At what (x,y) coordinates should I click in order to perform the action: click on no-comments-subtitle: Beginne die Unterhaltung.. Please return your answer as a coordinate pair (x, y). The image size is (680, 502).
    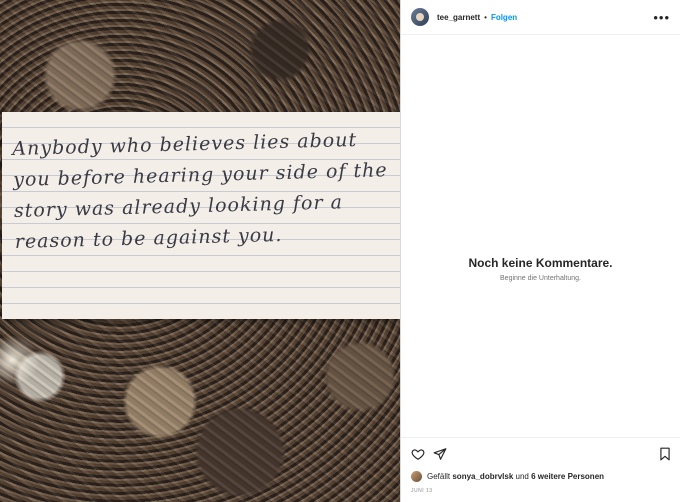
    Looking at the image, I should click on (540, 278).